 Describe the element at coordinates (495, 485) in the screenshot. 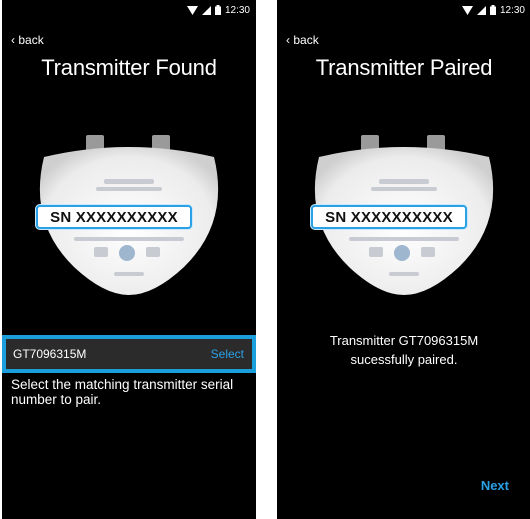

I see `next-button: Next` at that location.